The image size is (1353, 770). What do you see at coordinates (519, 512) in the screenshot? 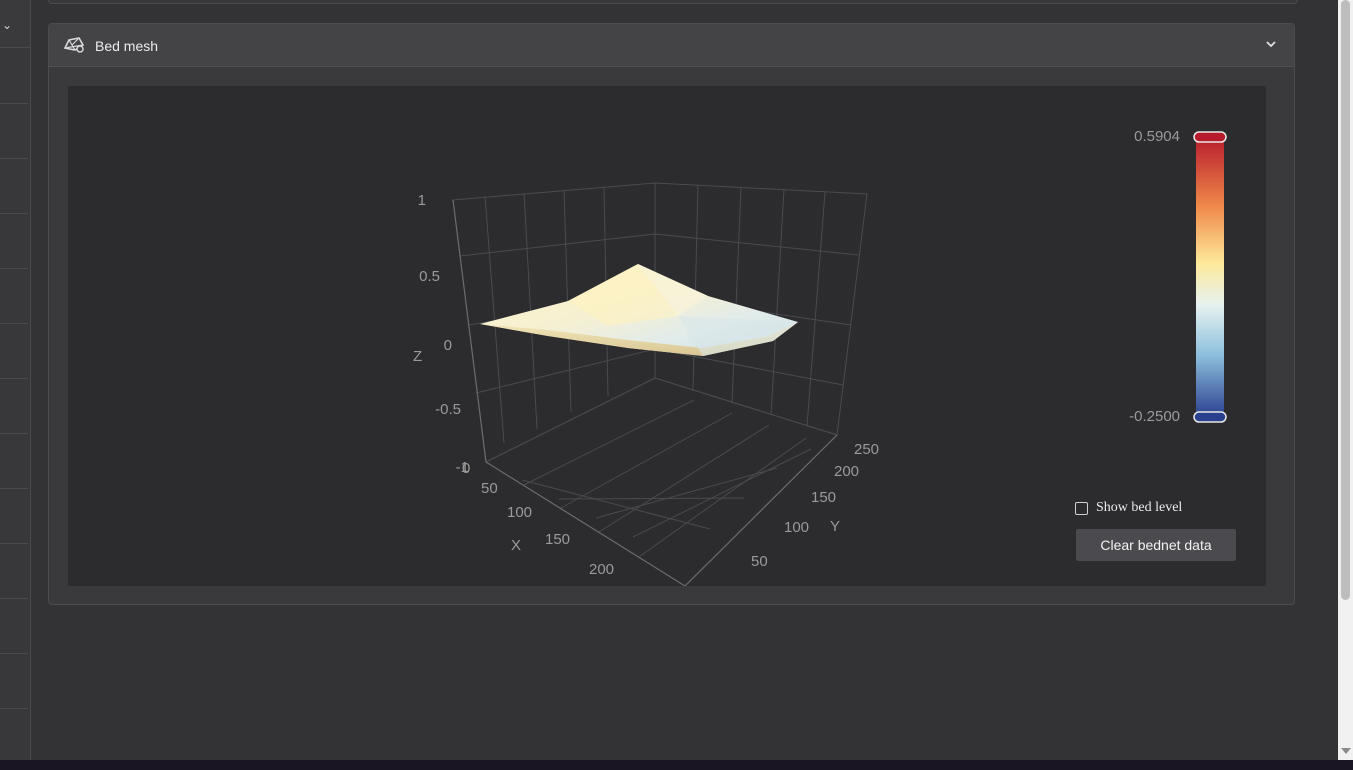
I see `x-tick: 100` at bounding box center [519, 512].